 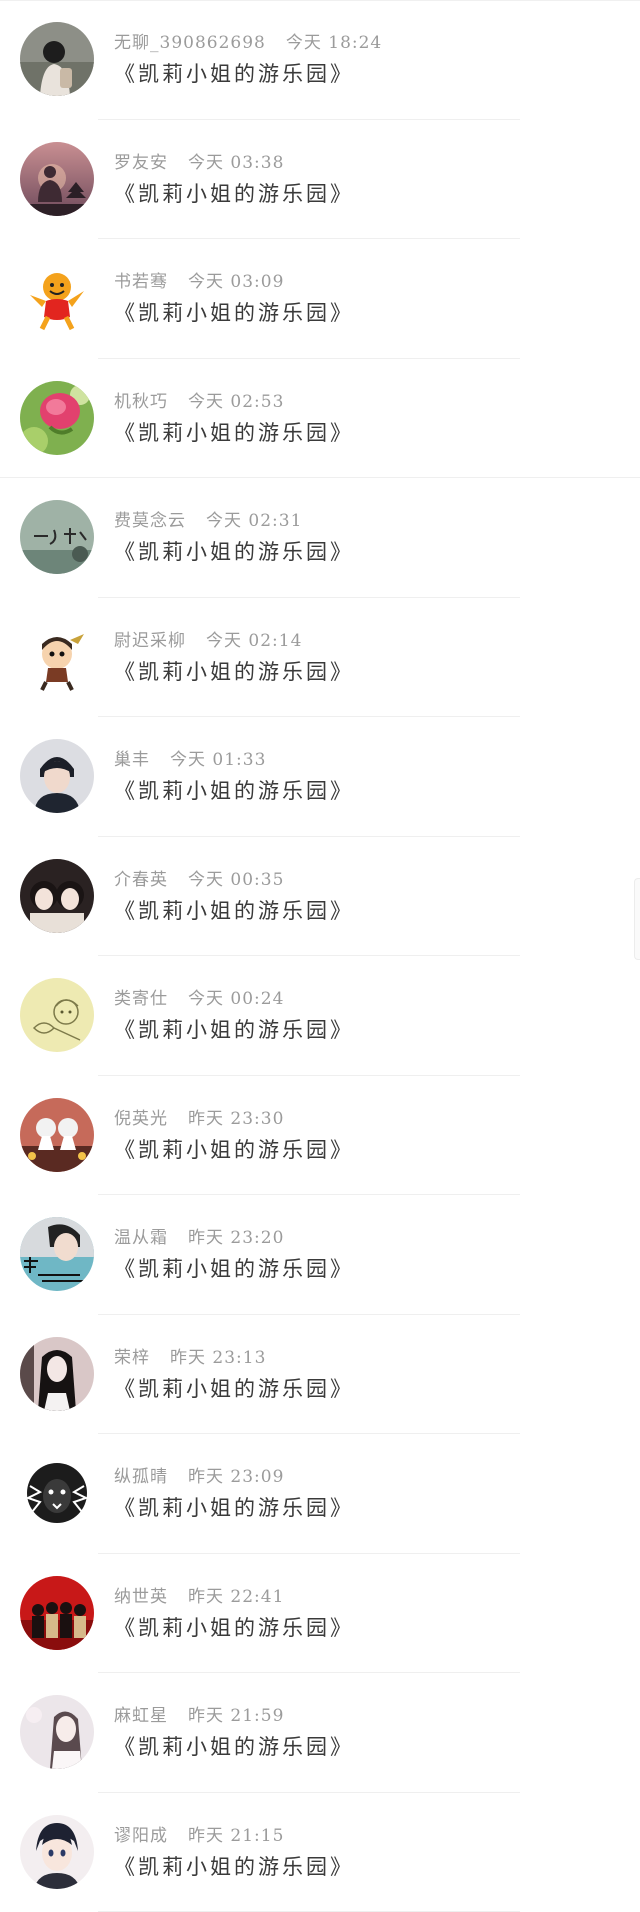 I want to click on username: 巢丰, so click(x=132, y=760).